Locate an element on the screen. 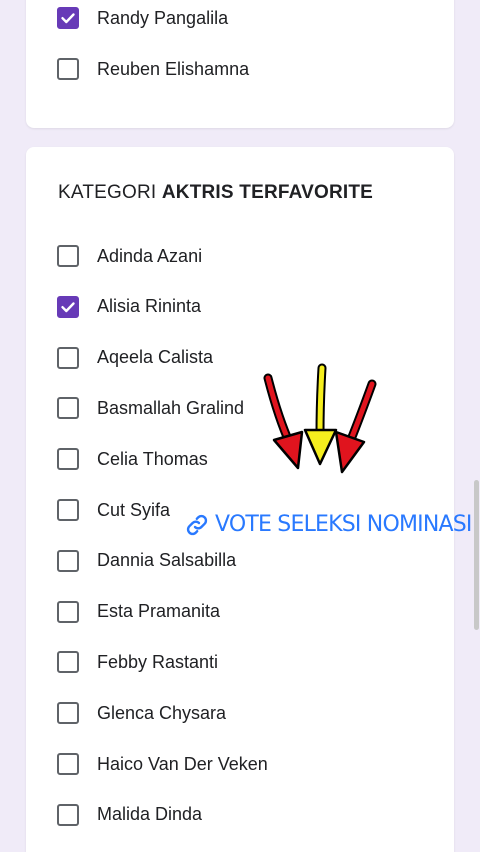 This screenshot has width=480, height=852. option-label: Alisia Rininta is located at coordinates (149, 306).